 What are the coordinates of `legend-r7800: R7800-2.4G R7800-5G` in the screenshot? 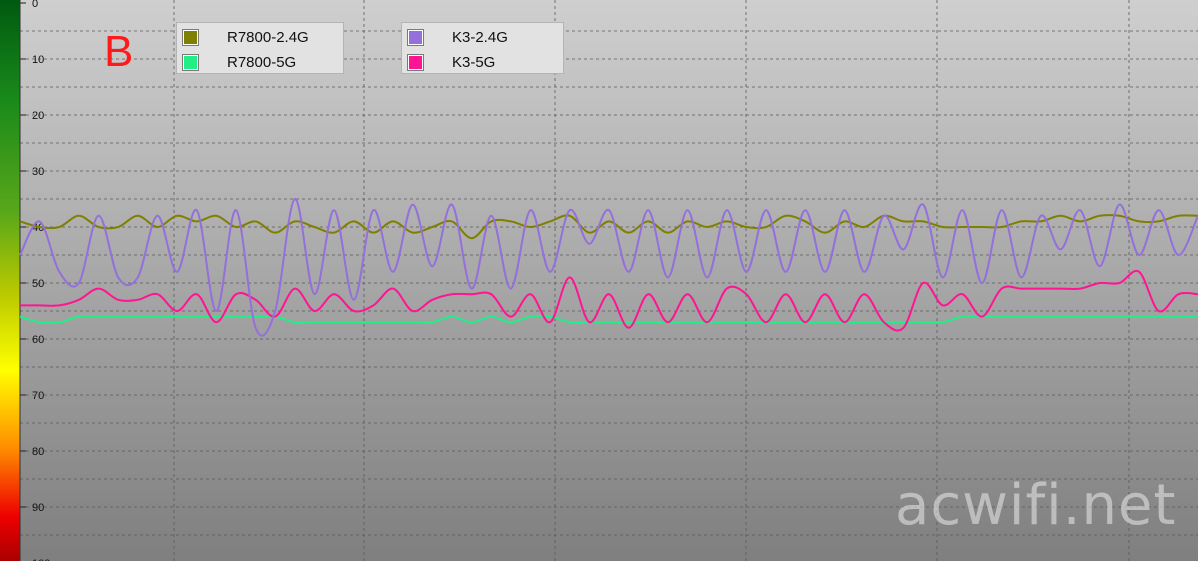 It's located at (260, 48).